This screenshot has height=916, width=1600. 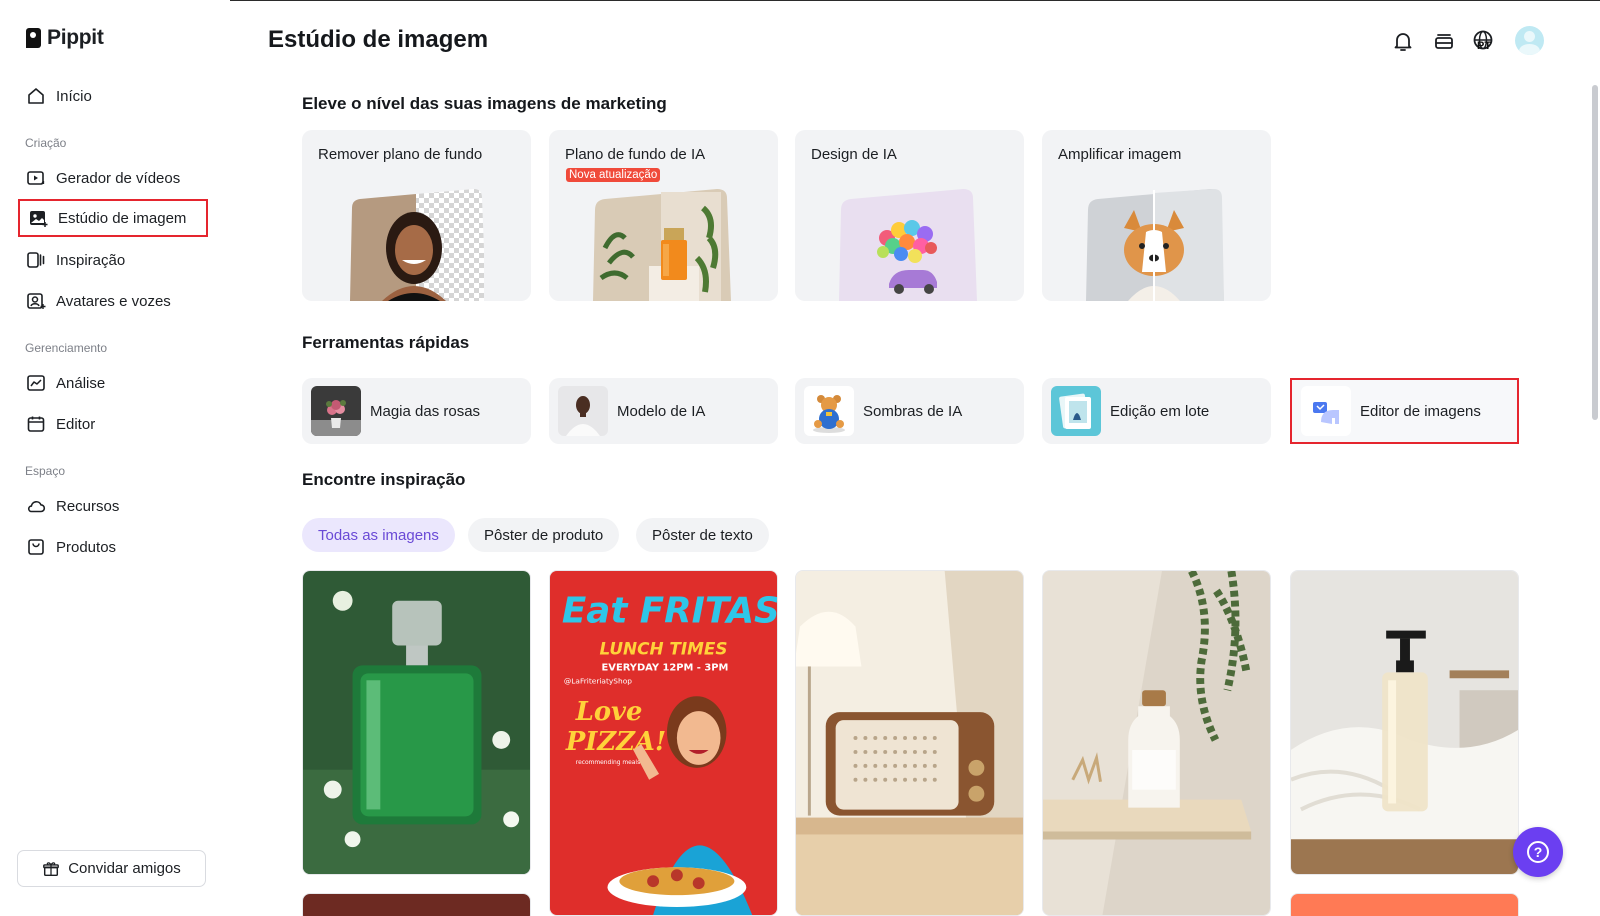 I want to click on sidebar-item-resources: Recursos, so click(x=113, y=506).